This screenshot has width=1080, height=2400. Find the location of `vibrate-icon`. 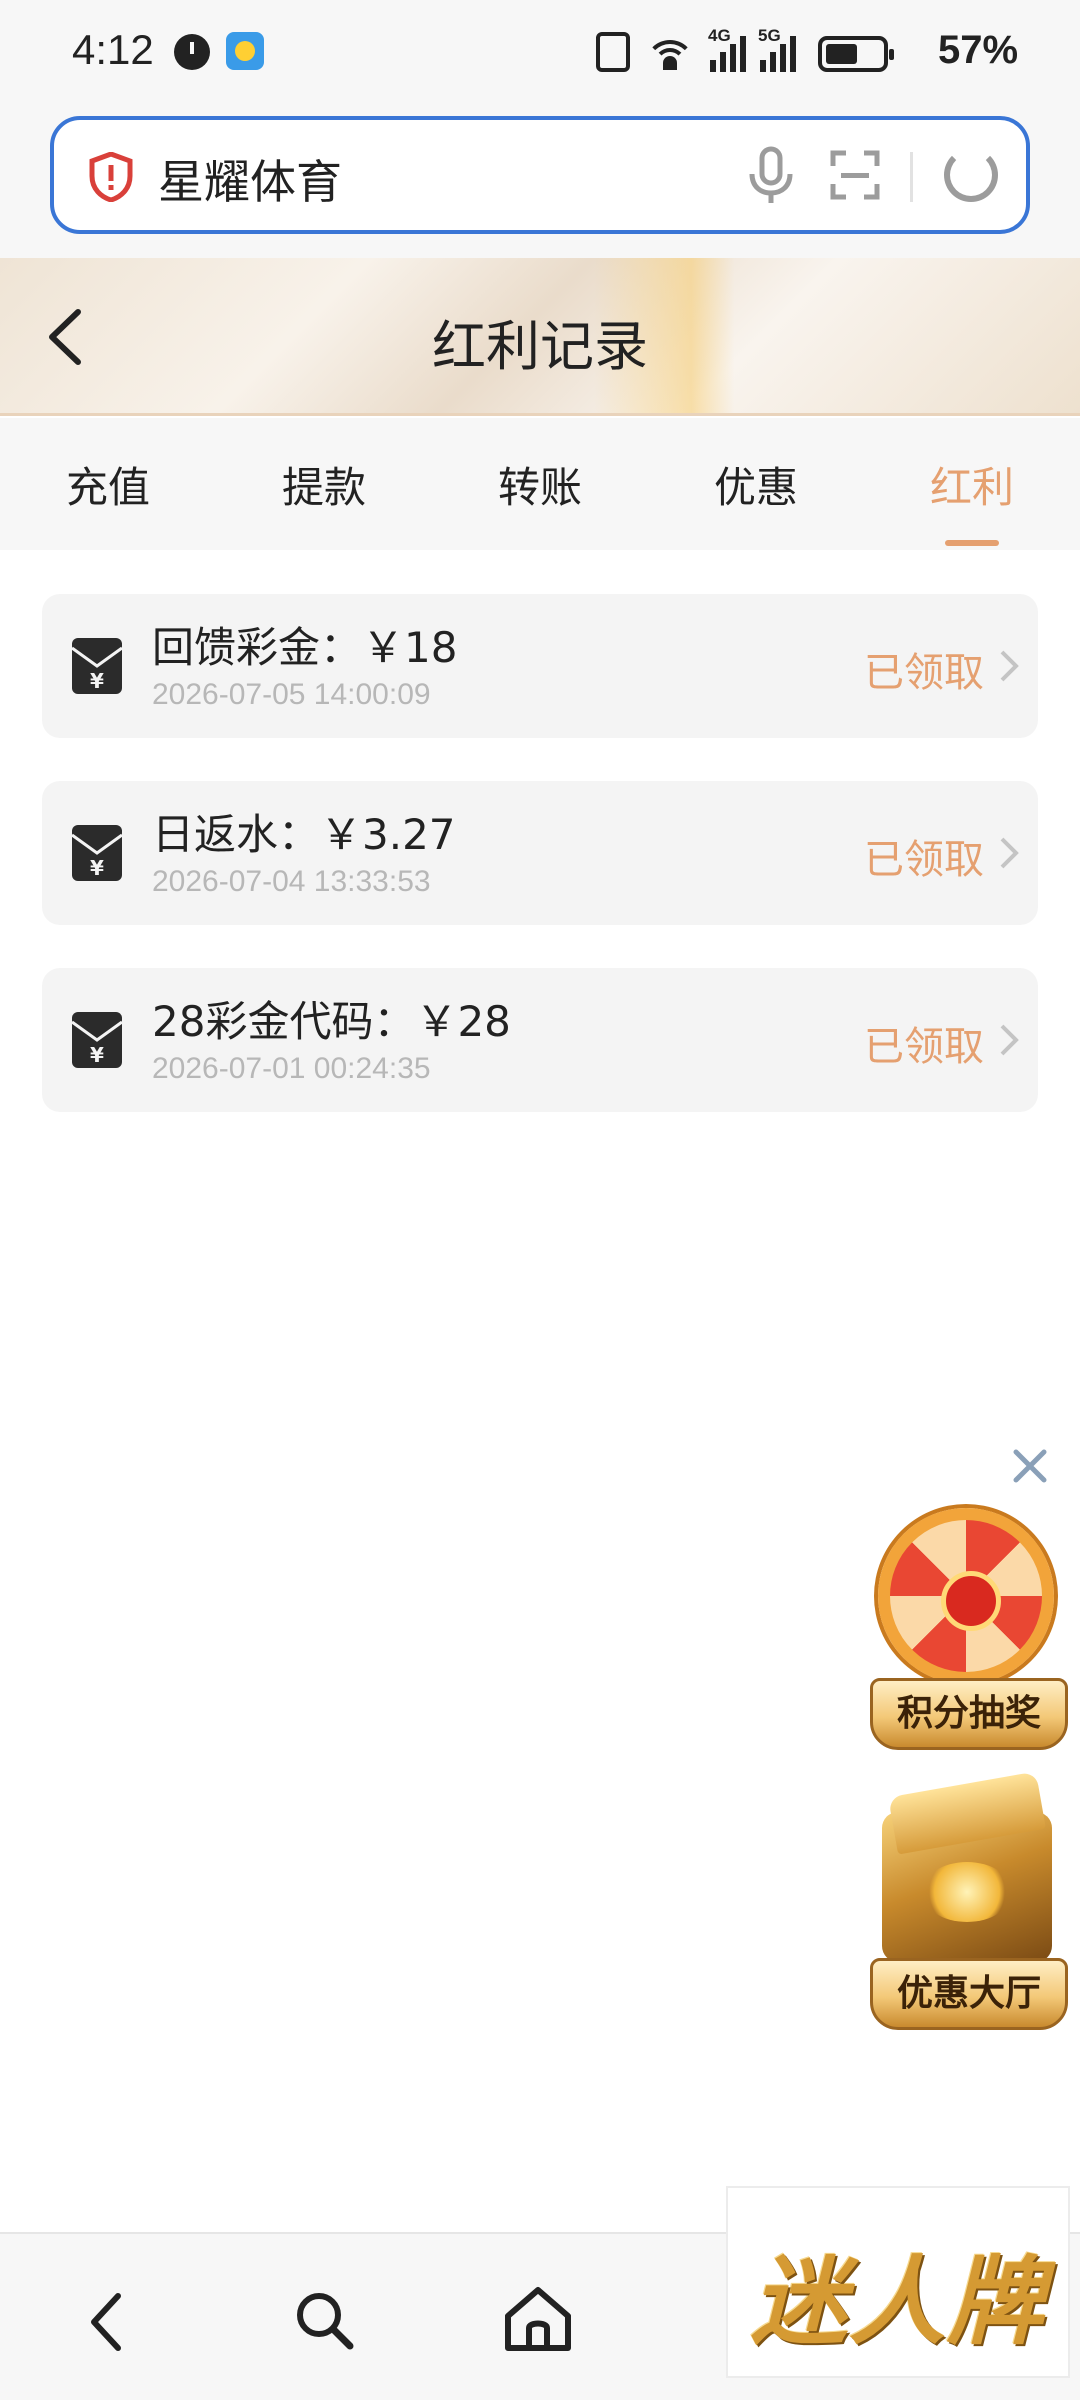

vibrate-icon is located at coordinates (613, 52).